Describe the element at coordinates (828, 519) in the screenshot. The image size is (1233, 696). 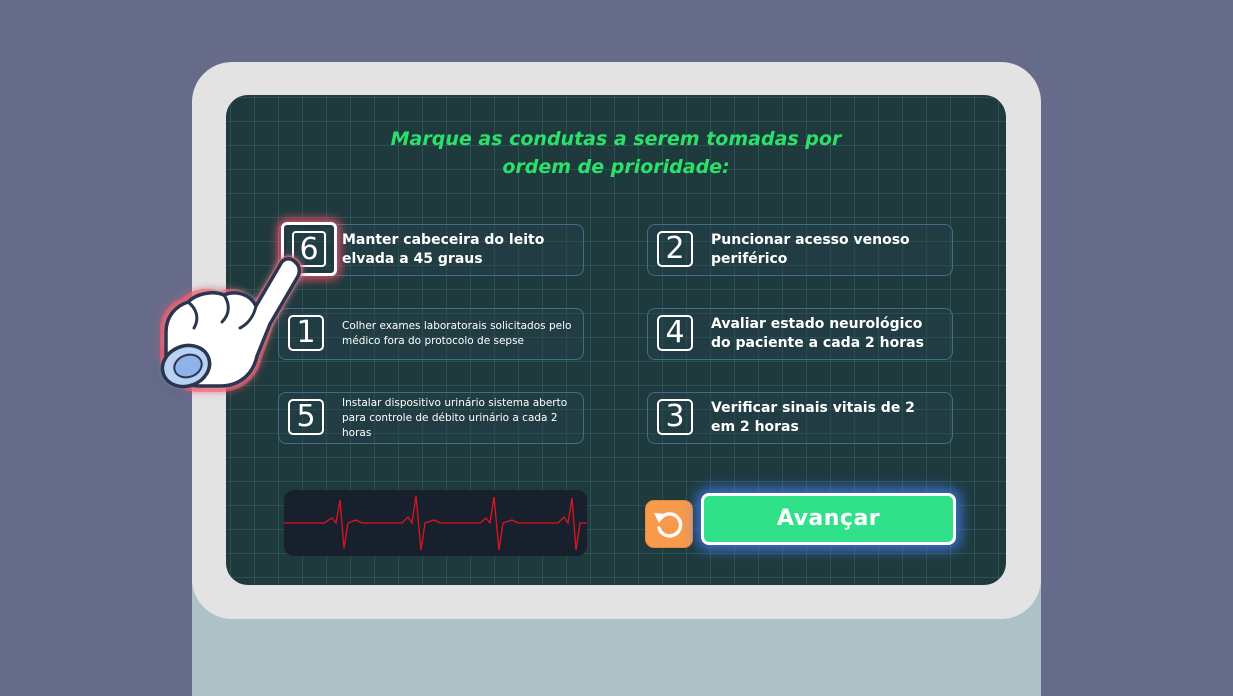
I see `advance-button: Avançar` at that location.